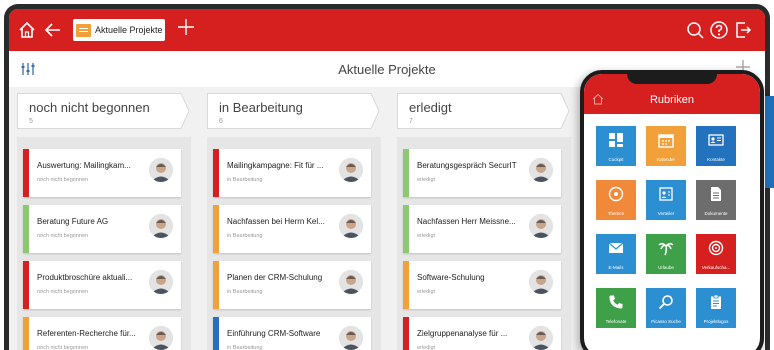  I want to click on arrow-left-icon, so click(53, 30).